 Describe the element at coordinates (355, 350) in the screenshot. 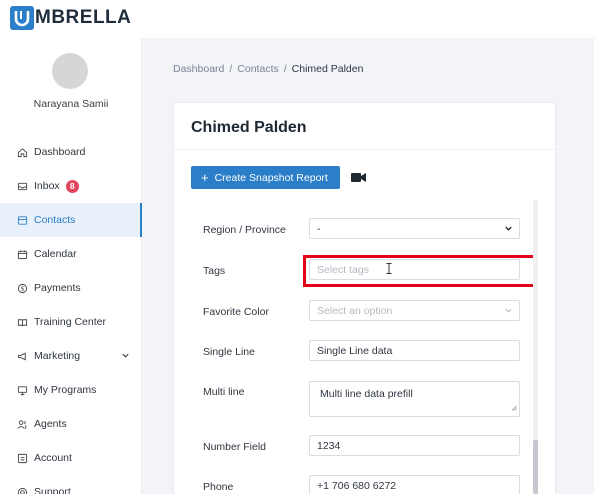

I see `single-line-value: Single Line data` at that location.